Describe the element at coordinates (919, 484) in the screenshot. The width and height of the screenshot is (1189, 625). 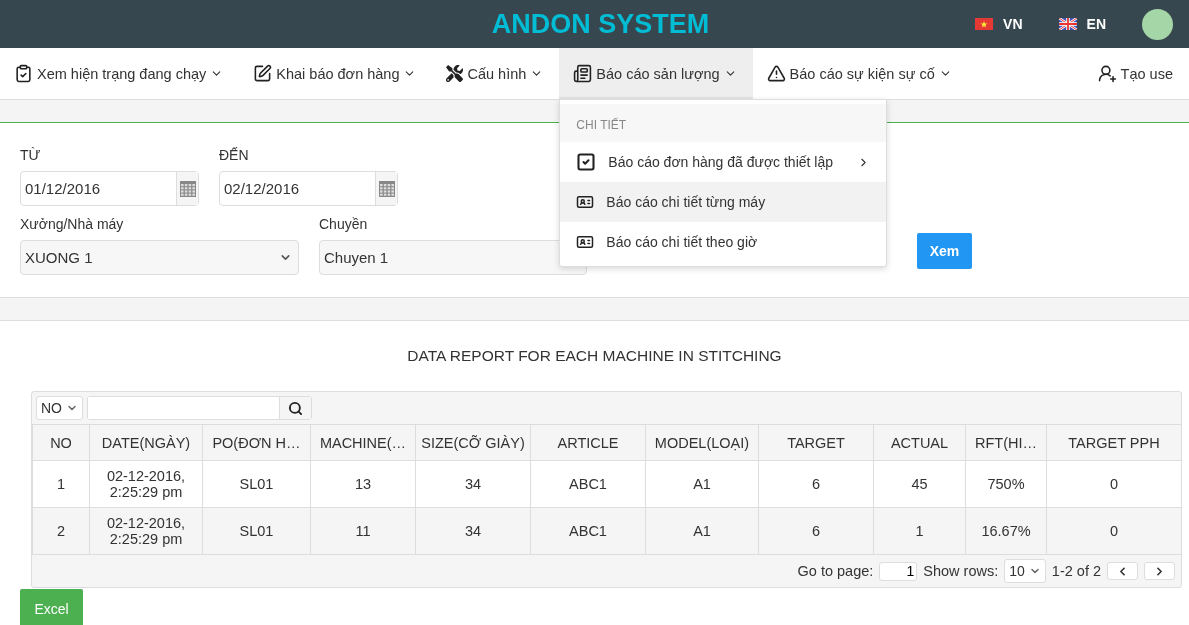
I see `table-cell: 45` at that location.